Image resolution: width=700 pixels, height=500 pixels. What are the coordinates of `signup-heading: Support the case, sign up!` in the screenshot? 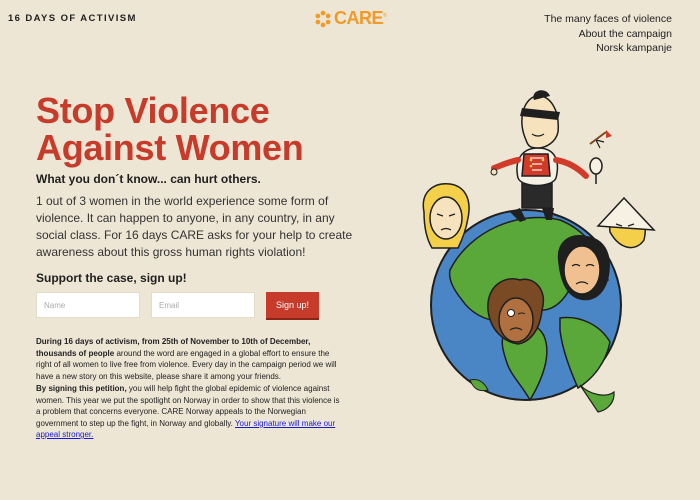 It's located at (111, 278).